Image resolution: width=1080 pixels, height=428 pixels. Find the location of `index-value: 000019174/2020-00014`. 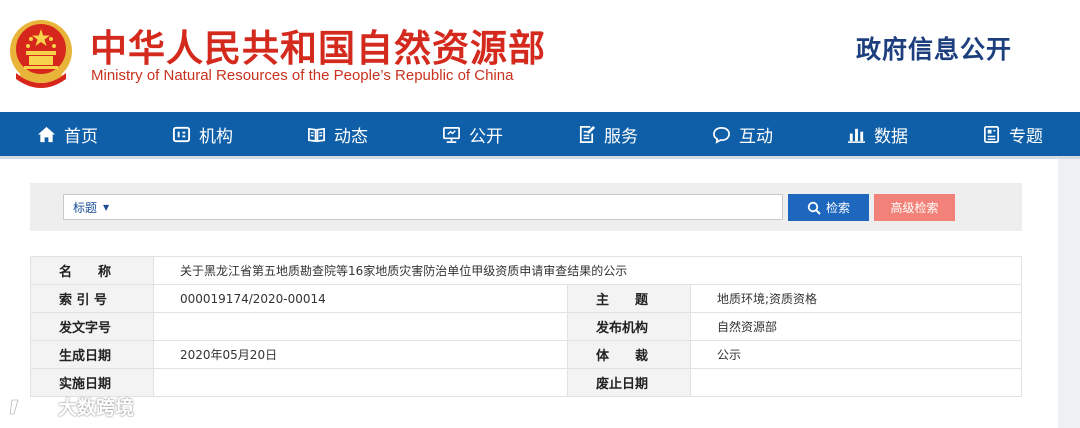

index-value: 000019174/2020-00014 is located at coordinates (360, 298).